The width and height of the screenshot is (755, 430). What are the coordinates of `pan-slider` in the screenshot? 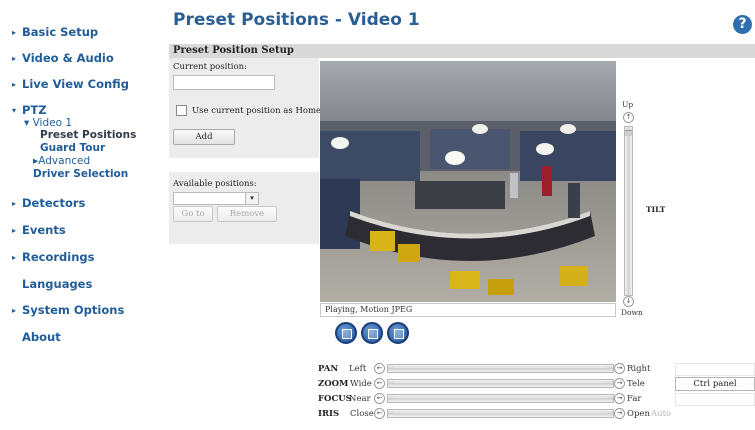 It's located at (500, 368).